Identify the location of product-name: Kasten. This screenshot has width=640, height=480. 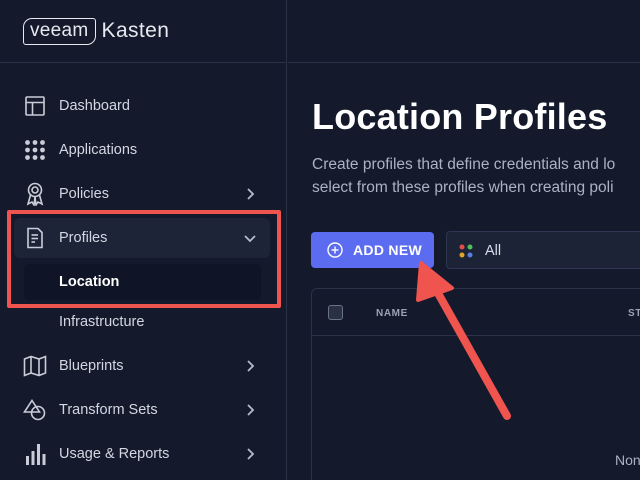
(135, 30).